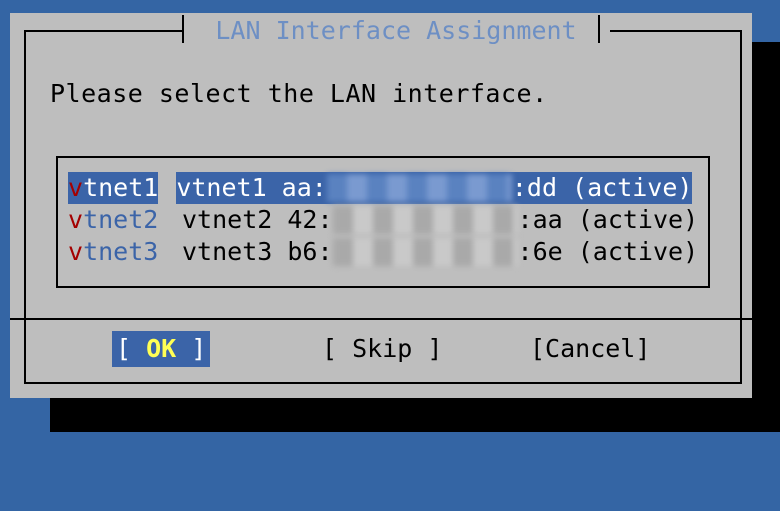  What do you see at coordinates (104, 31) in the screenshot?
I see `frame-top-left` at bounding box center [104, 31].